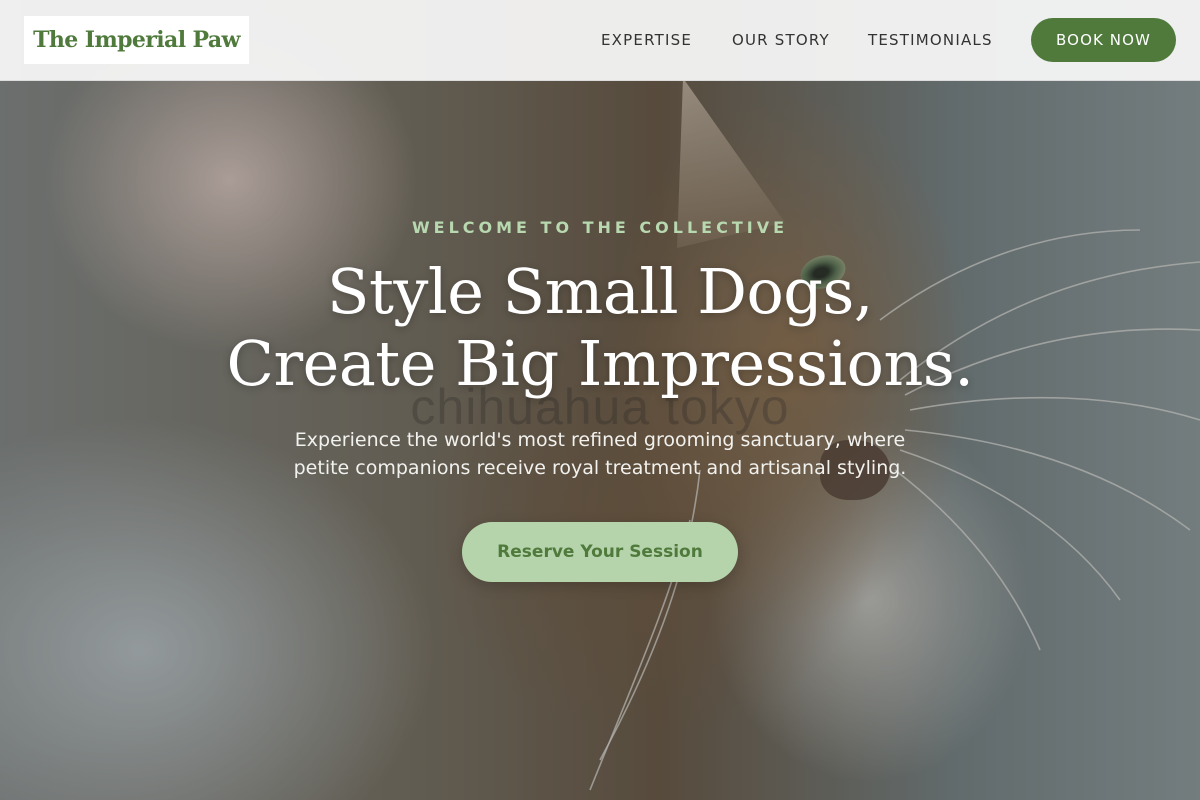  I want to click on reserve-session-button: Reserve Your Session, so click(600, 552).